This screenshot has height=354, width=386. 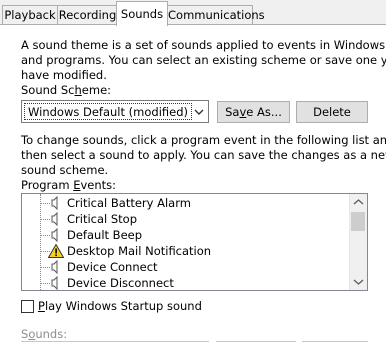 I want to click on tab-sounds: Sounds, so click(x=142, y=13).